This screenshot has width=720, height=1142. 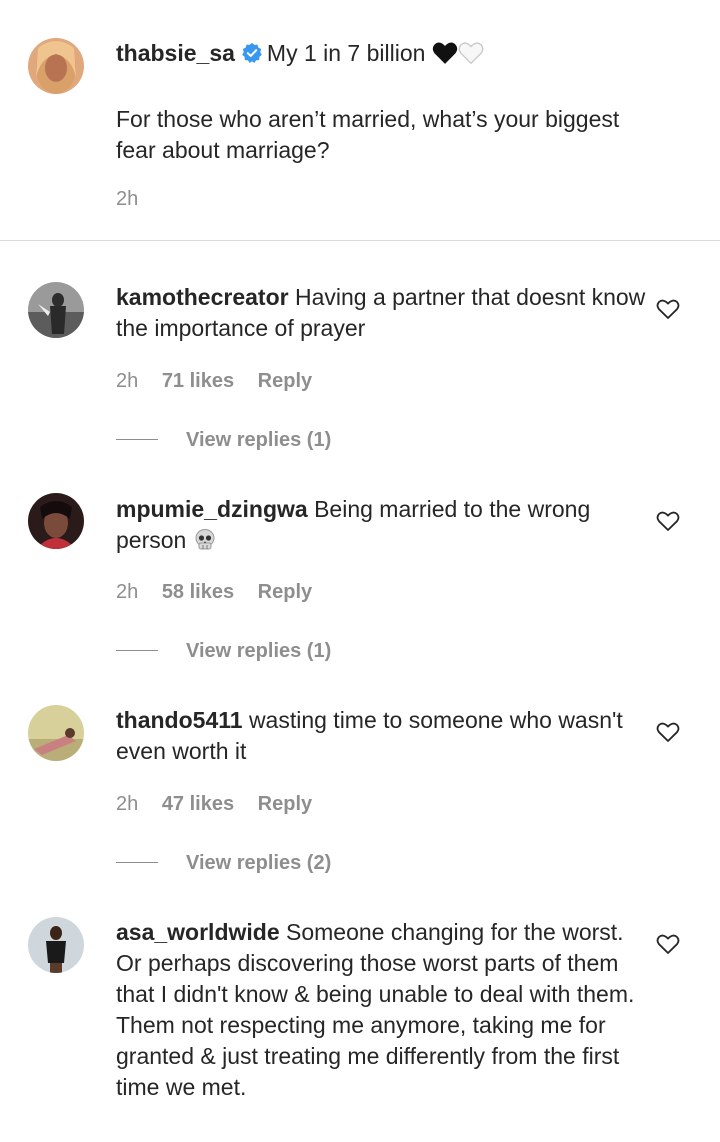 I want to click on comment-username: asa_worldwide, so click(x=198, y=932).